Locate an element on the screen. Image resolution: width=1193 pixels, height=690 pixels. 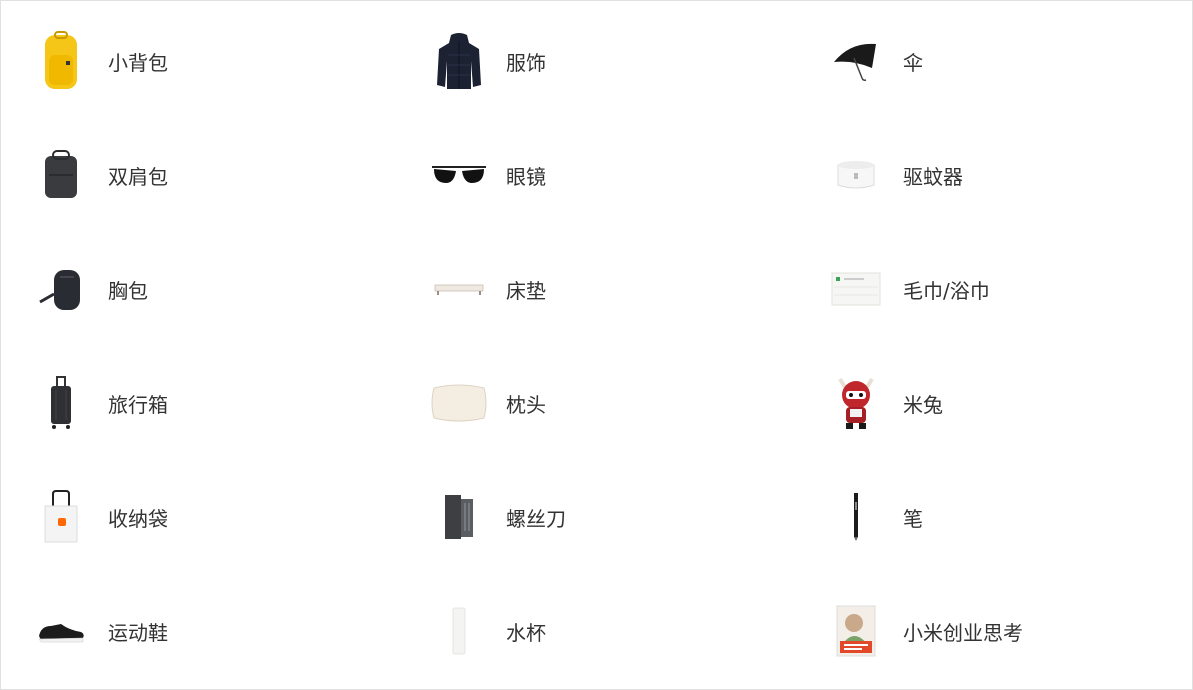
mitu-bunny-icon is located at coordinates (856, 403).